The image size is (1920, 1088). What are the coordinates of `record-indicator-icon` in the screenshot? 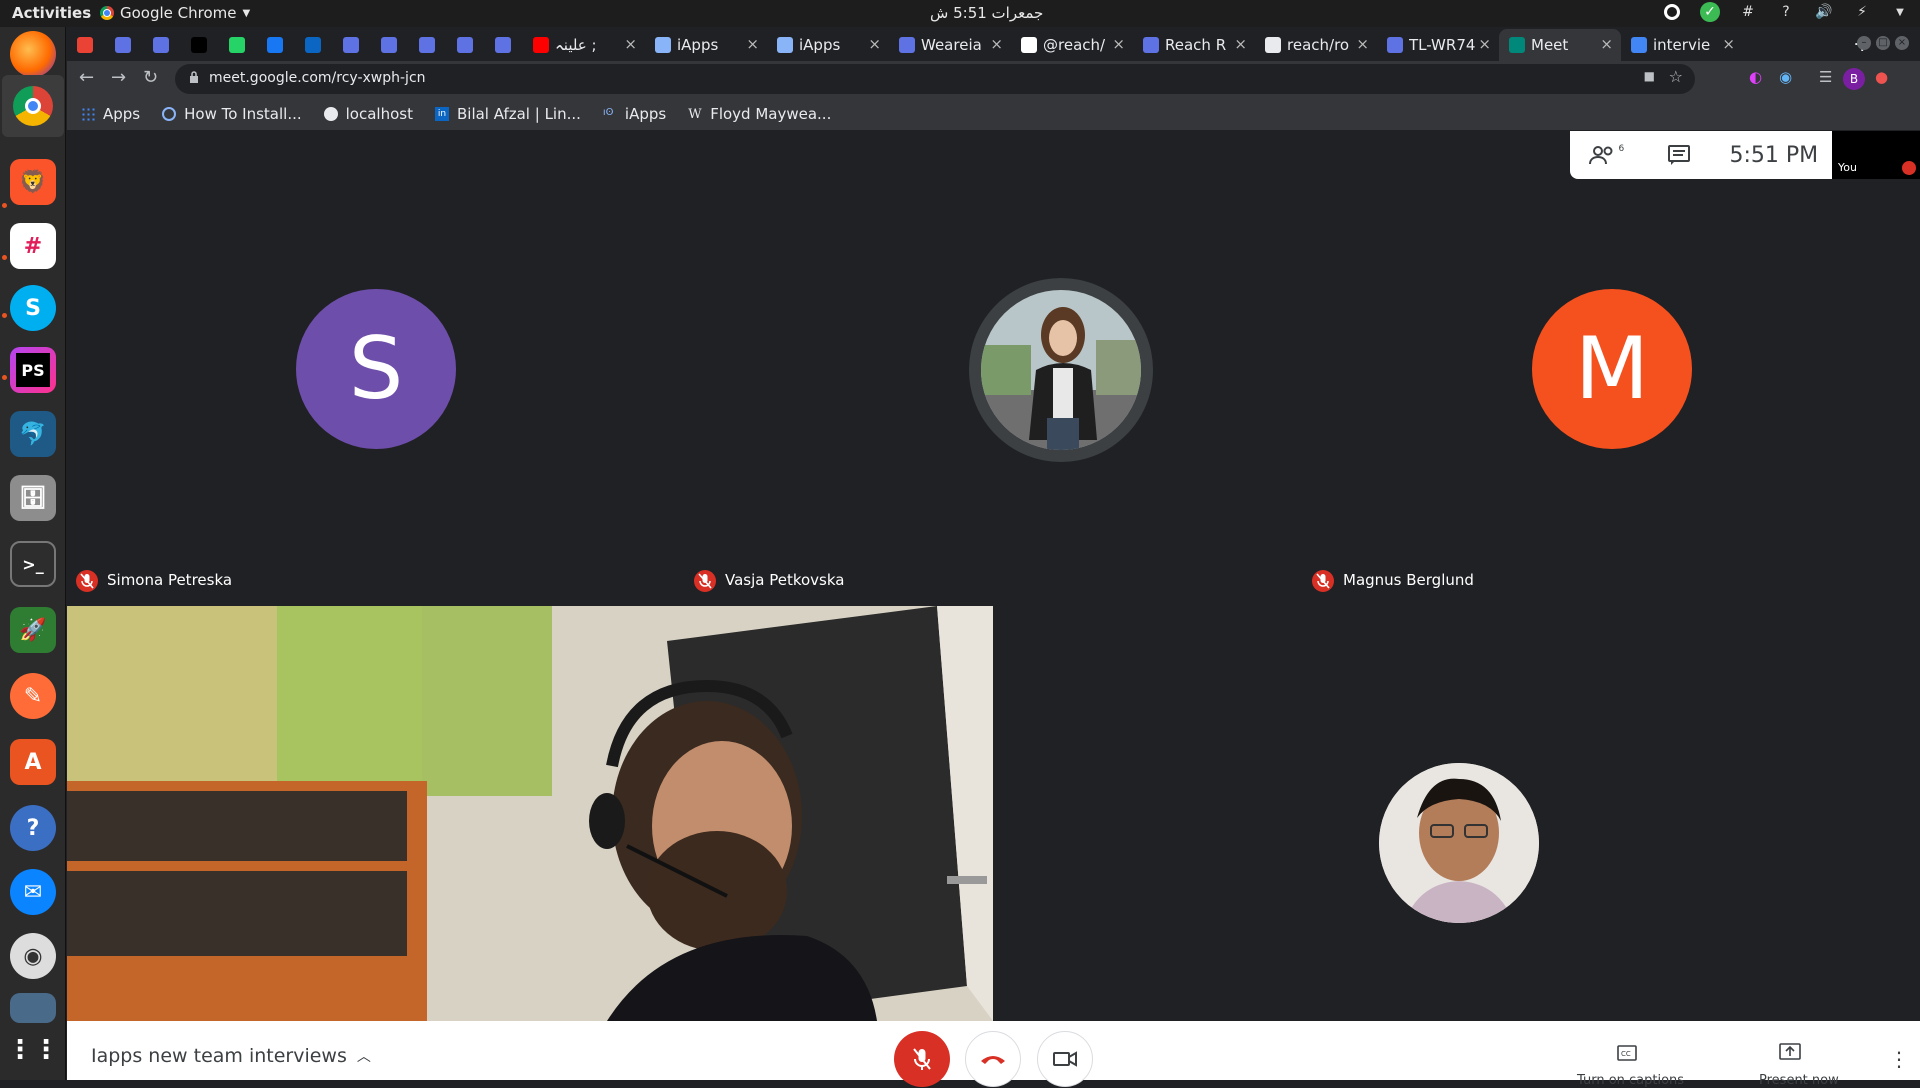 It's located at (1672, 12).